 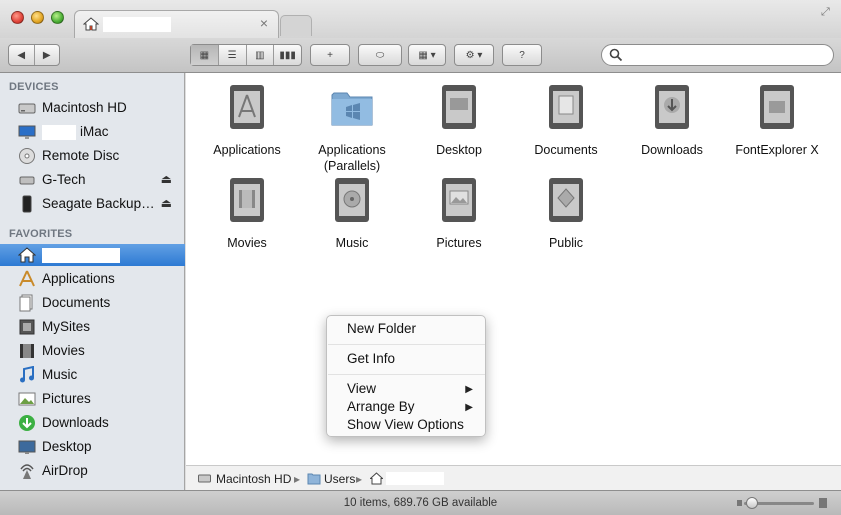 What do you see at coordinates (92, 279) in the screenshot?
I see `sidebar-item-applications: Applications` at bounding box center [92, 279].